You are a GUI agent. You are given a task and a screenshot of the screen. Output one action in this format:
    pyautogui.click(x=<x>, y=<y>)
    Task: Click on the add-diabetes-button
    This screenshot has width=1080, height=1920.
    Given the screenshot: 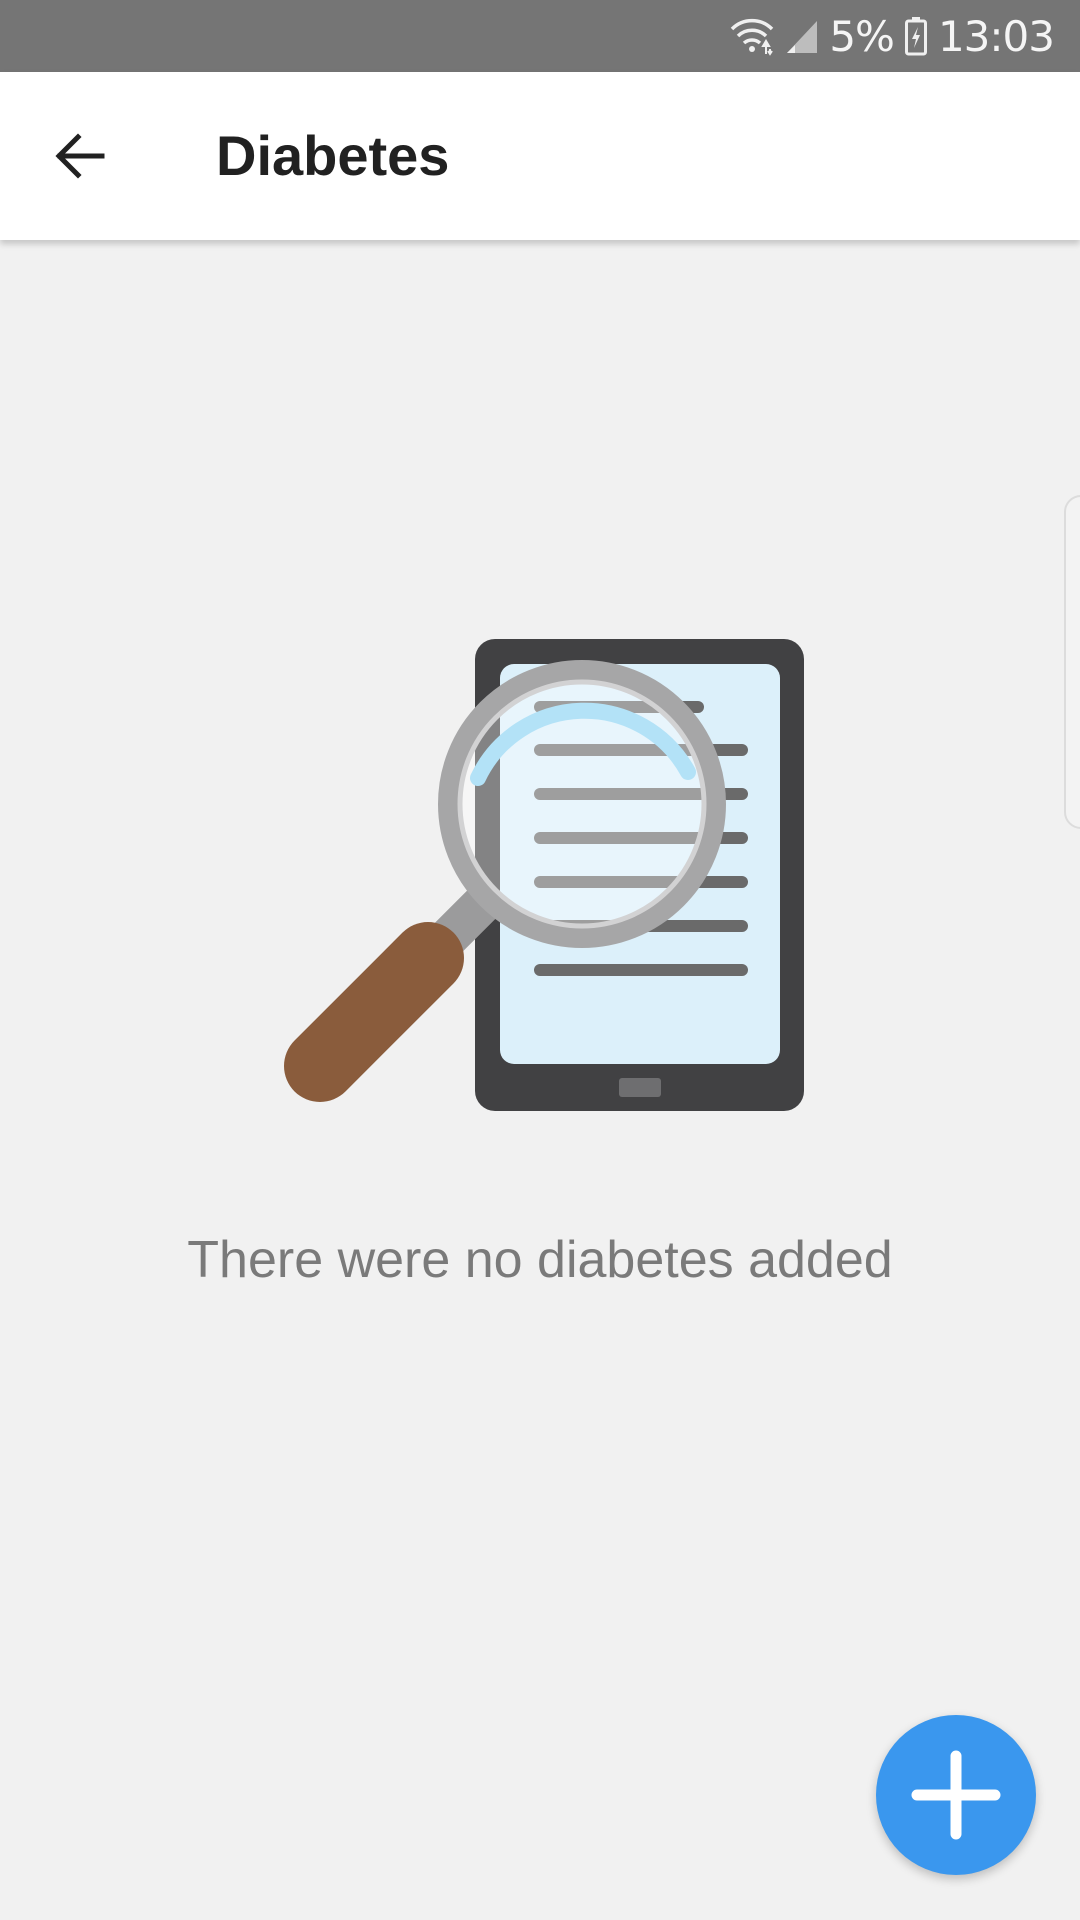 What is the action you would take?
    pyautogui.click(x=956, y=1795)
    